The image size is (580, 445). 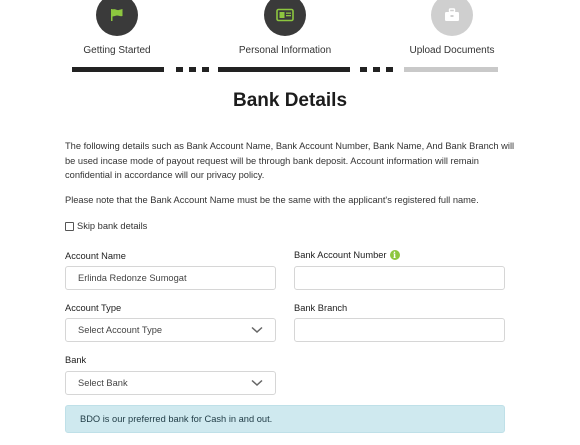 I want to click on account-name-label: Account Name, so click(x=95, y=256).